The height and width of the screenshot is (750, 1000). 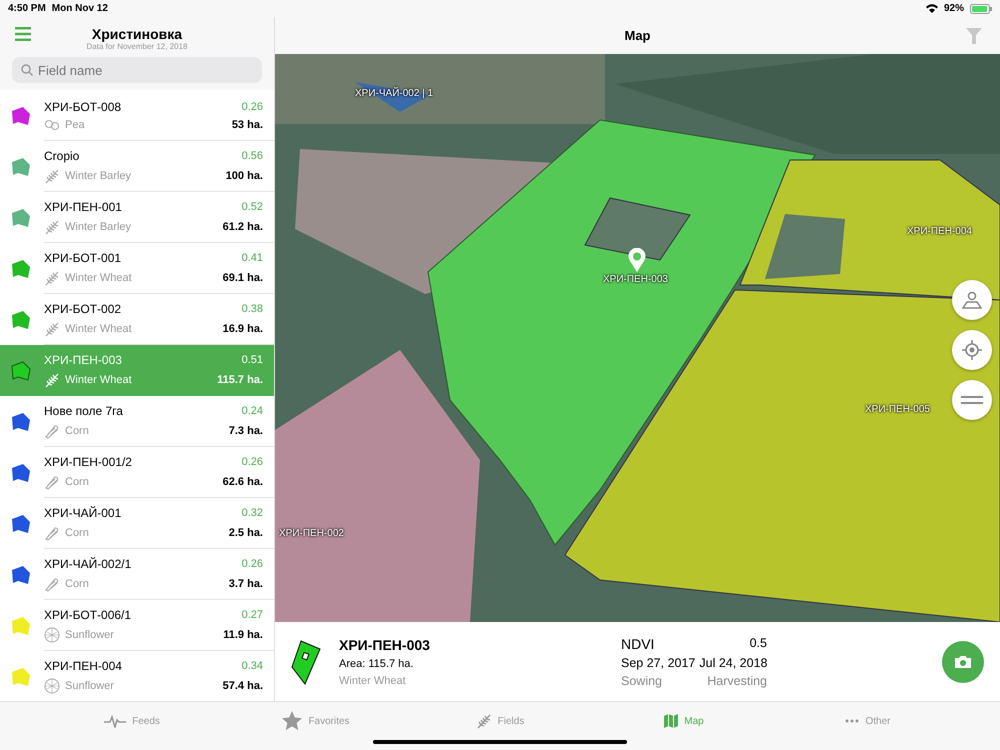 What do you see at coordinates (27, 70) in the screenshot?
I see `search-icon` at bounding box center [27, 70].